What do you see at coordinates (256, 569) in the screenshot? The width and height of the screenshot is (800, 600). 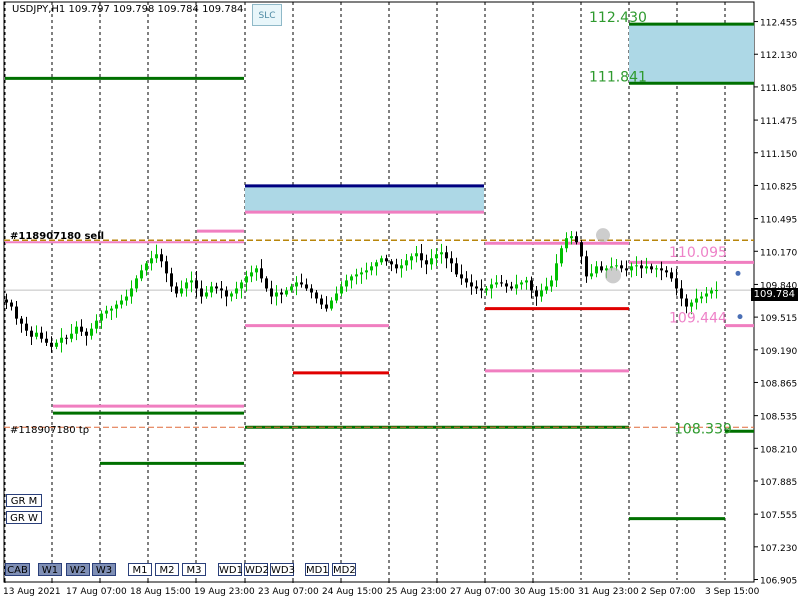 I see `timeframe-button-wd2: WD2` at bounding box center [256, 569].